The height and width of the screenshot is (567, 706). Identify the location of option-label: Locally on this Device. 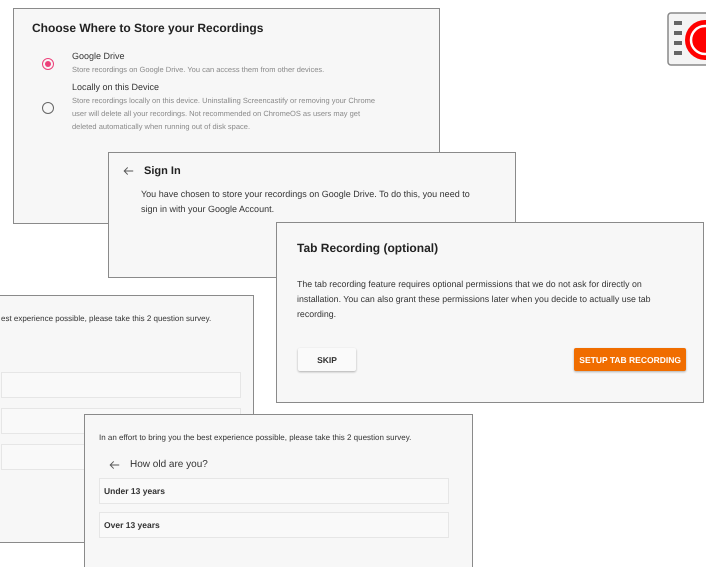
(116, 87).